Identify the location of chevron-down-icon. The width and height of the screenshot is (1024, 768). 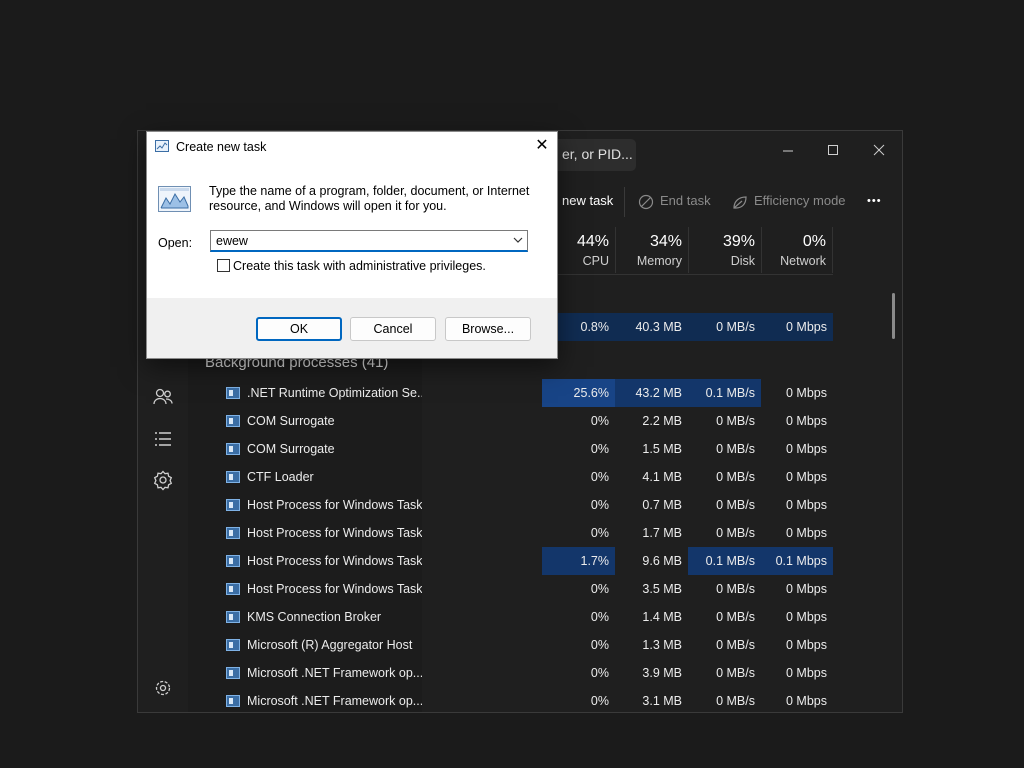
(518, 240).